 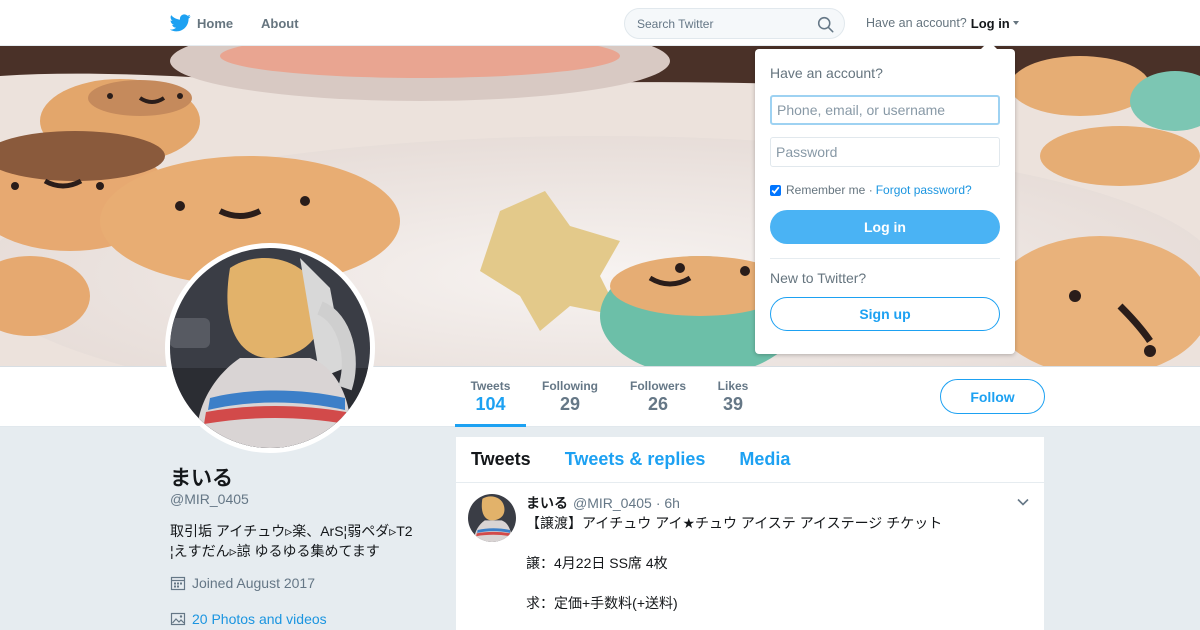 What do you see at coordinates (829, 190) in the screenshot?
I see `remember-me-label: Remember me ·` at bounding box center [829, 190].